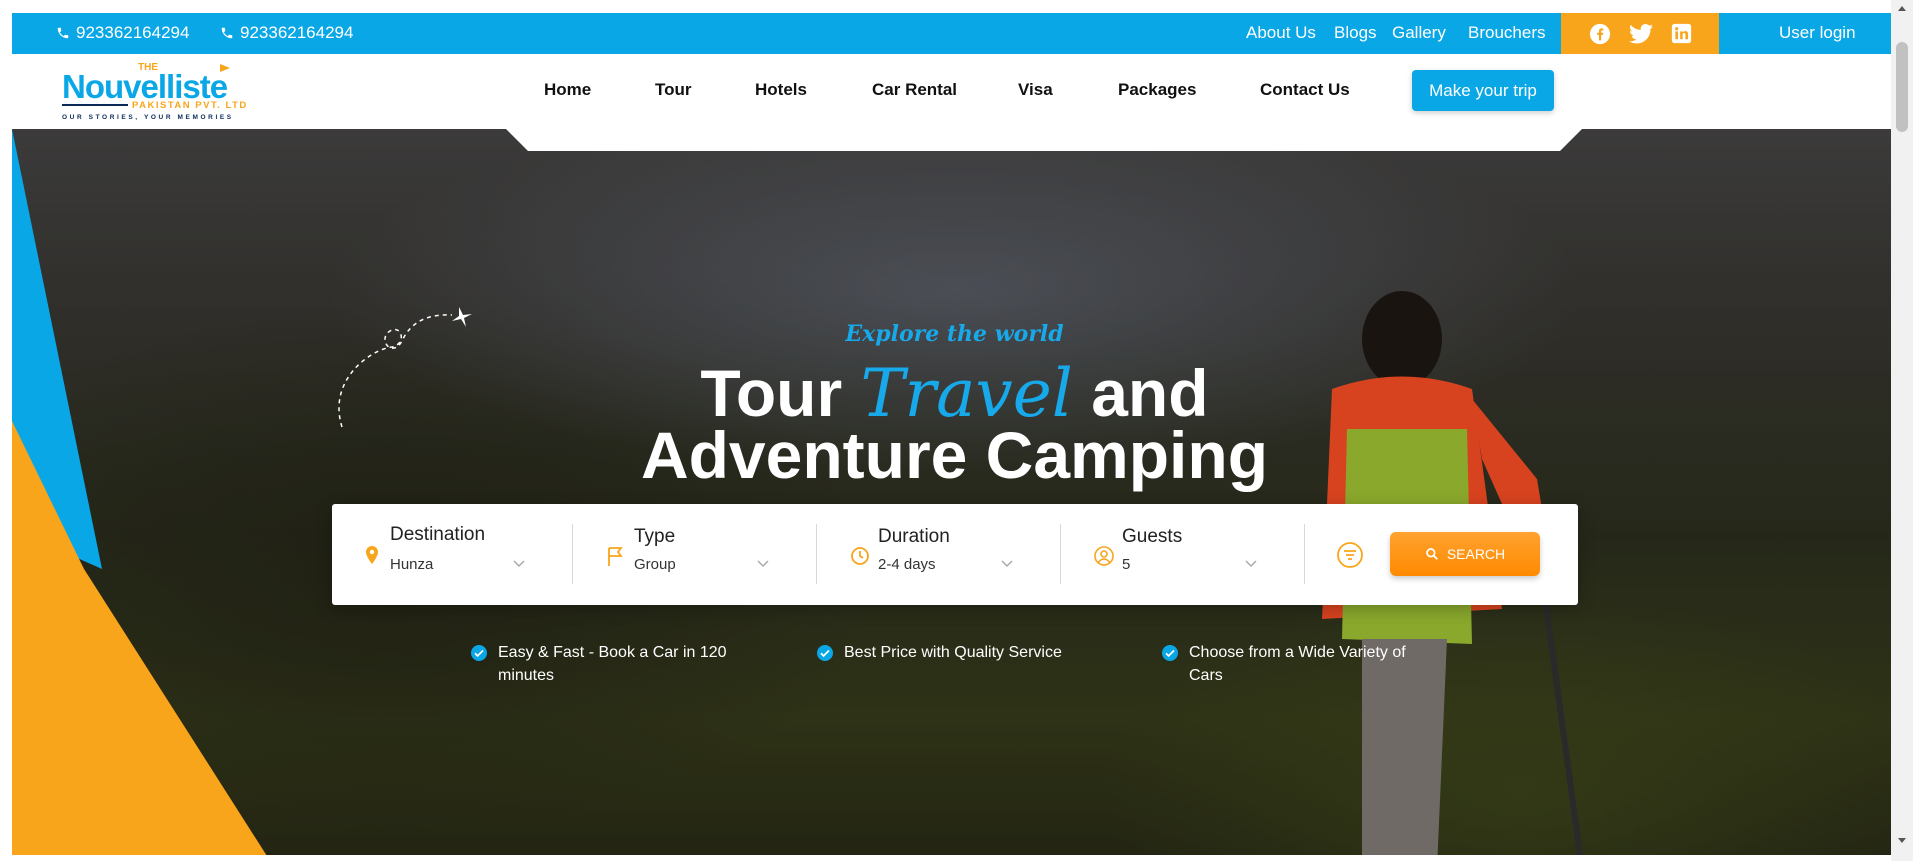  Describe the element at coordinates (914, 536) in the screenshot. I see `duration-label: Duration` at that location.